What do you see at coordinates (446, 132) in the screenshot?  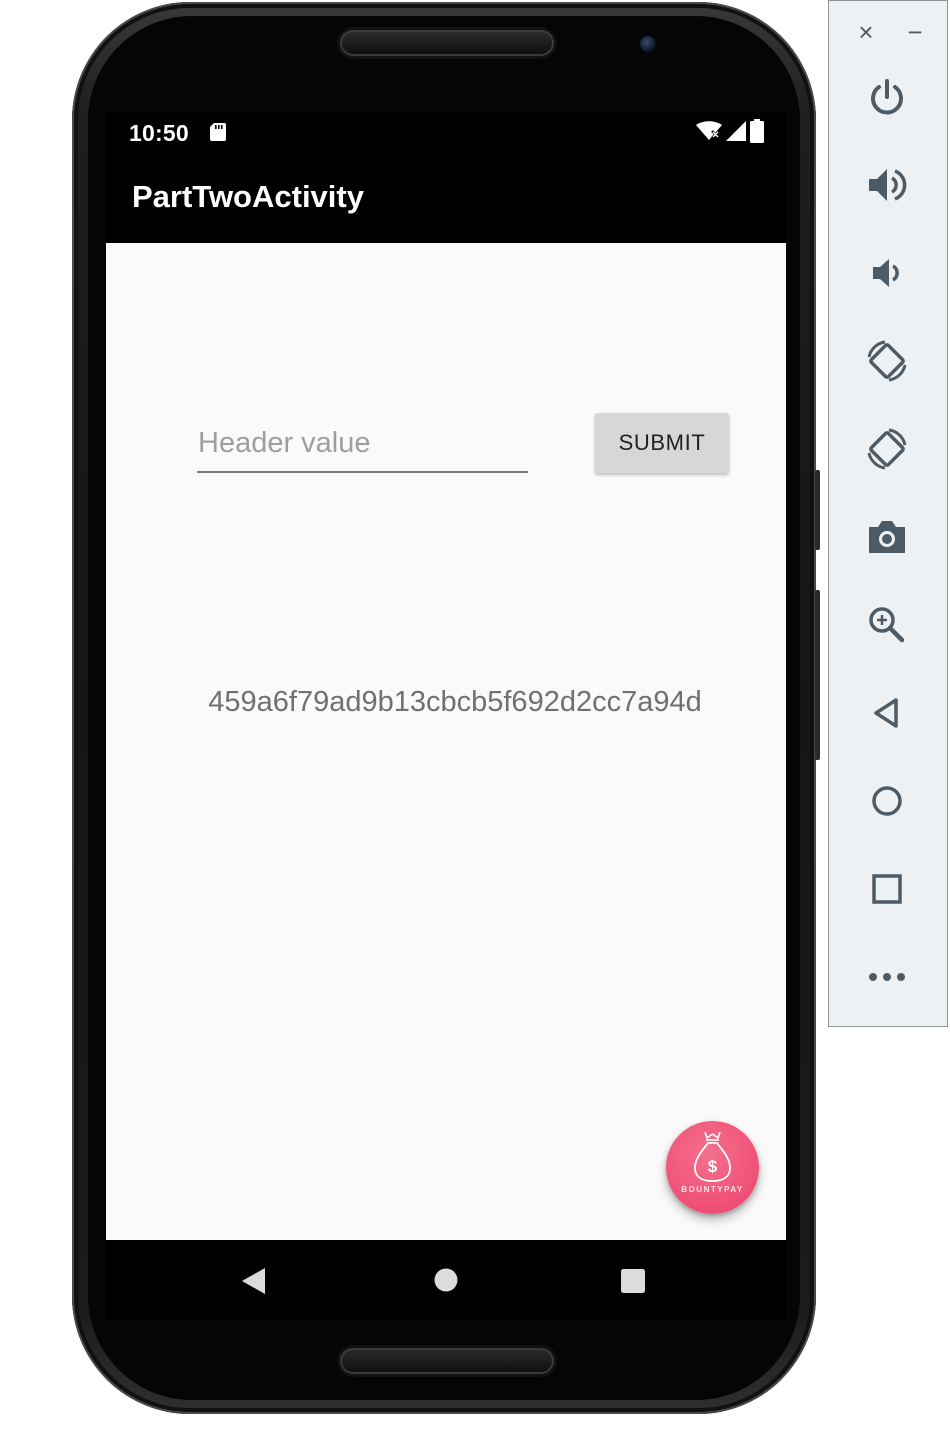 I see `status-bar: 10:50` at bounding box center [446, 132].